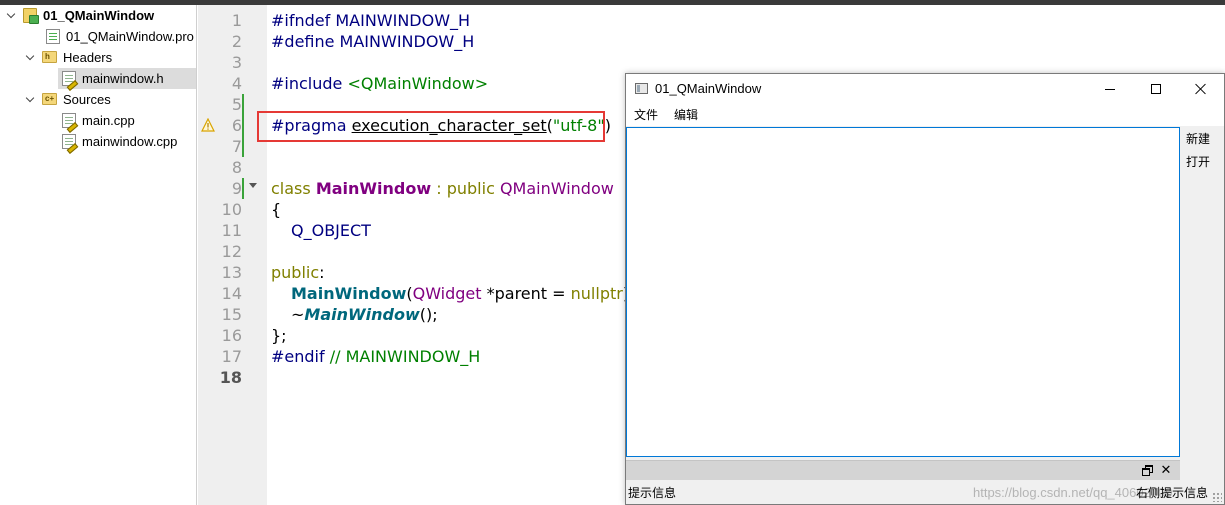 The image size is (1225, 505). What do you see at coordinates (208, 125) in the screenshot?
I see `warning-icon` at bounding box center [208, 125].